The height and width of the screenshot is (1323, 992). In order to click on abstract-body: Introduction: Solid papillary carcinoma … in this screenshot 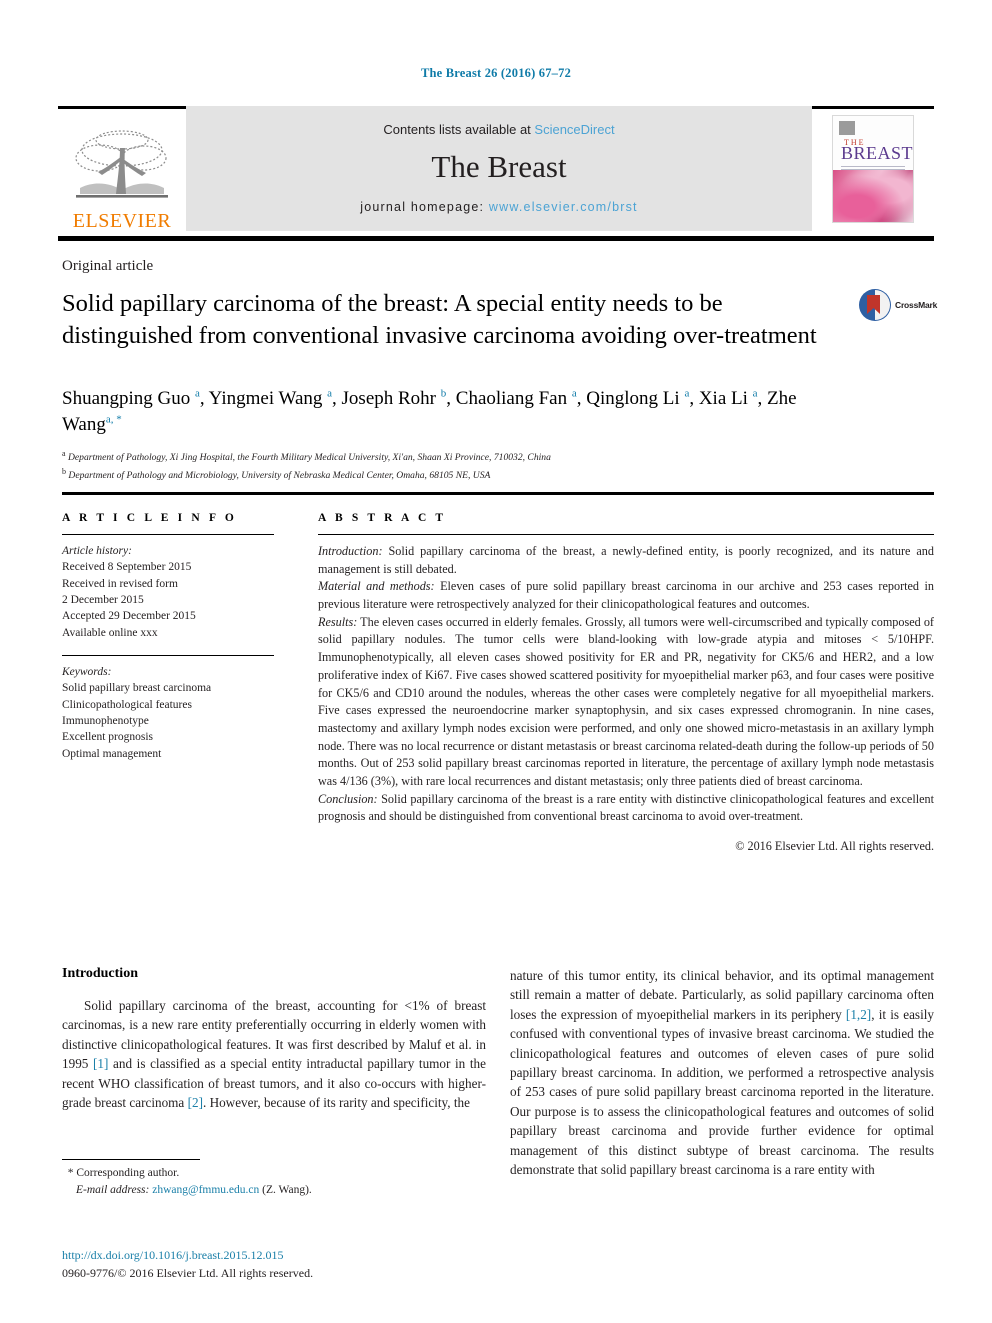, I will do `click(626, 699)`.